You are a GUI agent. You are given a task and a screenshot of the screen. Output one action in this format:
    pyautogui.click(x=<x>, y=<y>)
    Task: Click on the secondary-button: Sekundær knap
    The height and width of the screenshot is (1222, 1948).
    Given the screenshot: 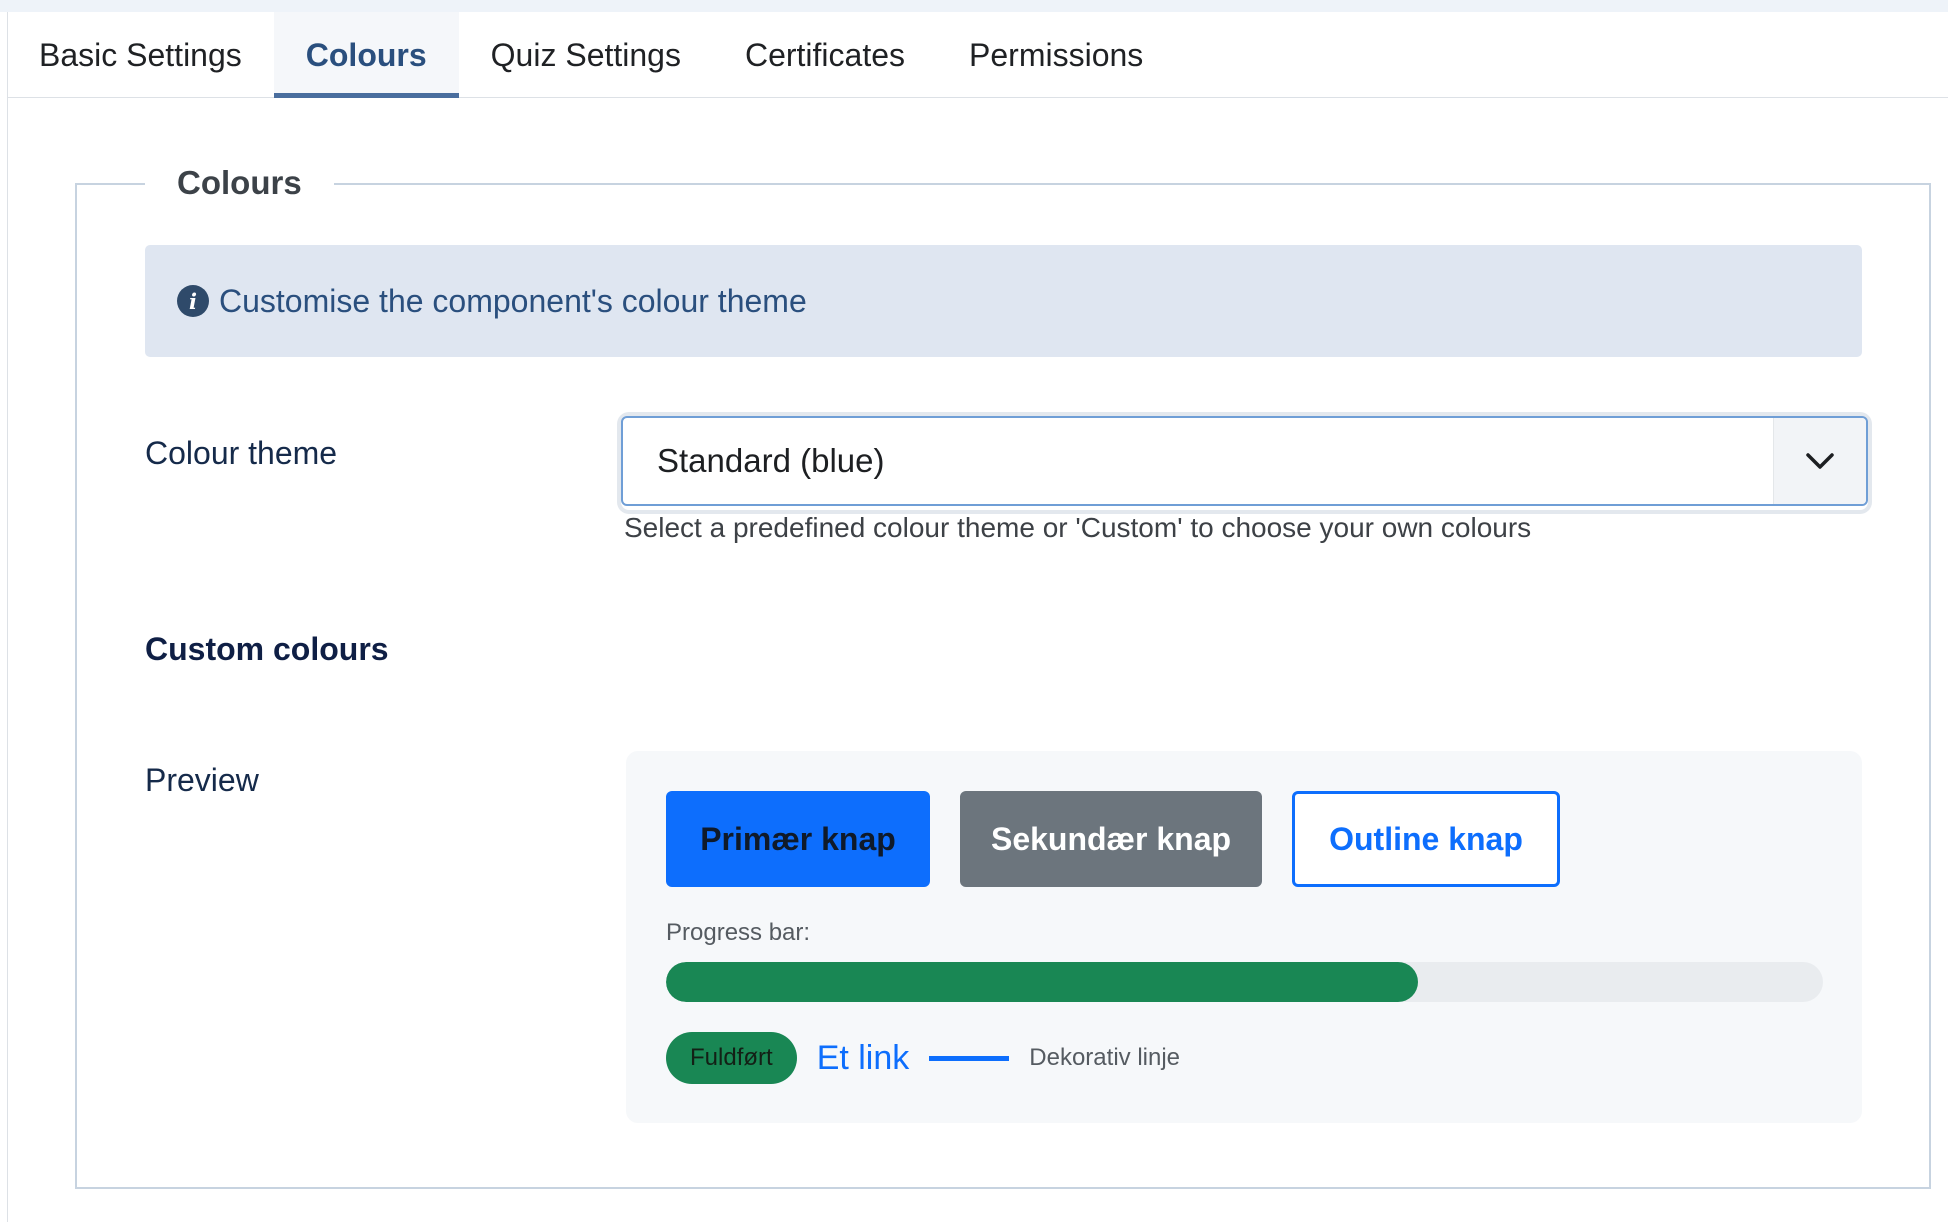 What is the action you would take?
    pyautogui.click(x=1111, y=839)
    